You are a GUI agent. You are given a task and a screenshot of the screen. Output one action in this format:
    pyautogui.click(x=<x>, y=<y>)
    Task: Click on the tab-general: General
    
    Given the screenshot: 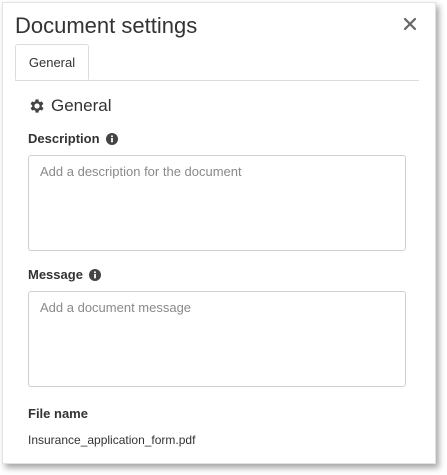 What is the action you would take?
    pyautogui.click(x=52, y=62)
    